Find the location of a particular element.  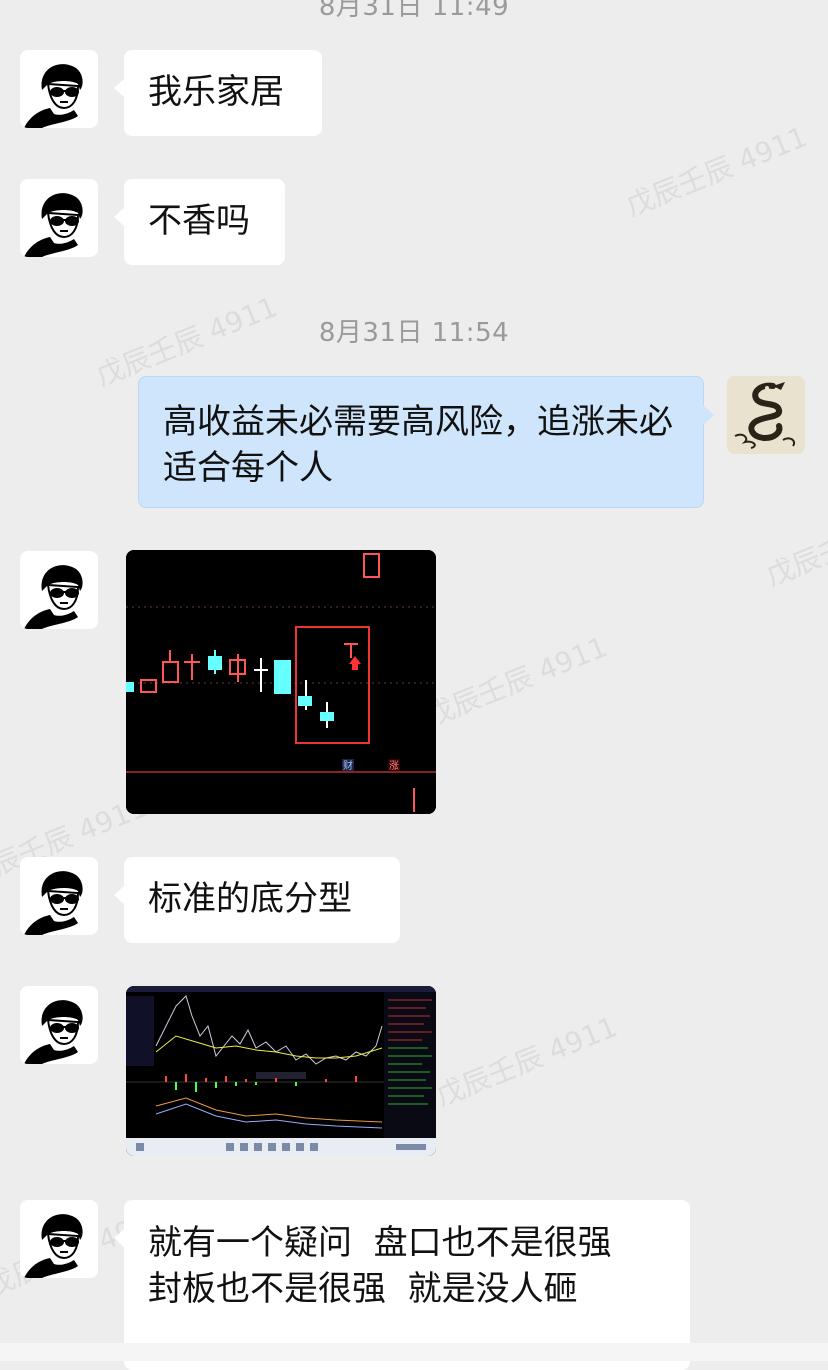

candlestick-chart-image: 财 涨 is located at coordinates (281, 682).